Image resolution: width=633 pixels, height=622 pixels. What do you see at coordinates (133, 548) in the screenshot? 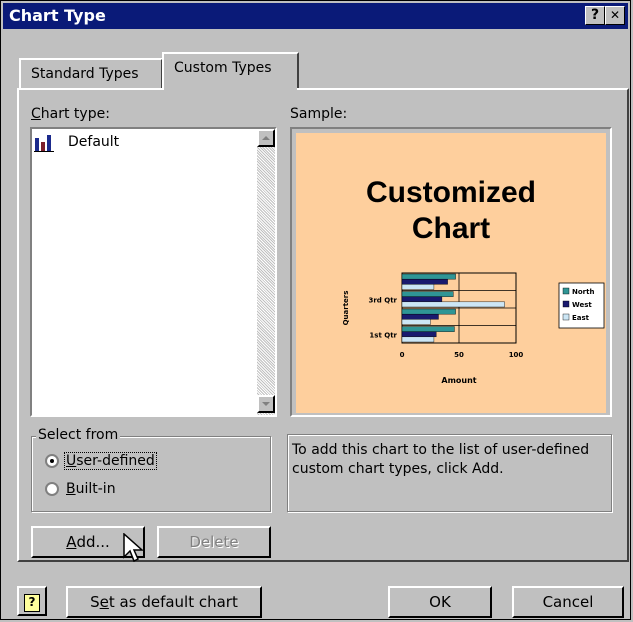
I see `mouse-pointer-icon` at bounding box center [133, 548].